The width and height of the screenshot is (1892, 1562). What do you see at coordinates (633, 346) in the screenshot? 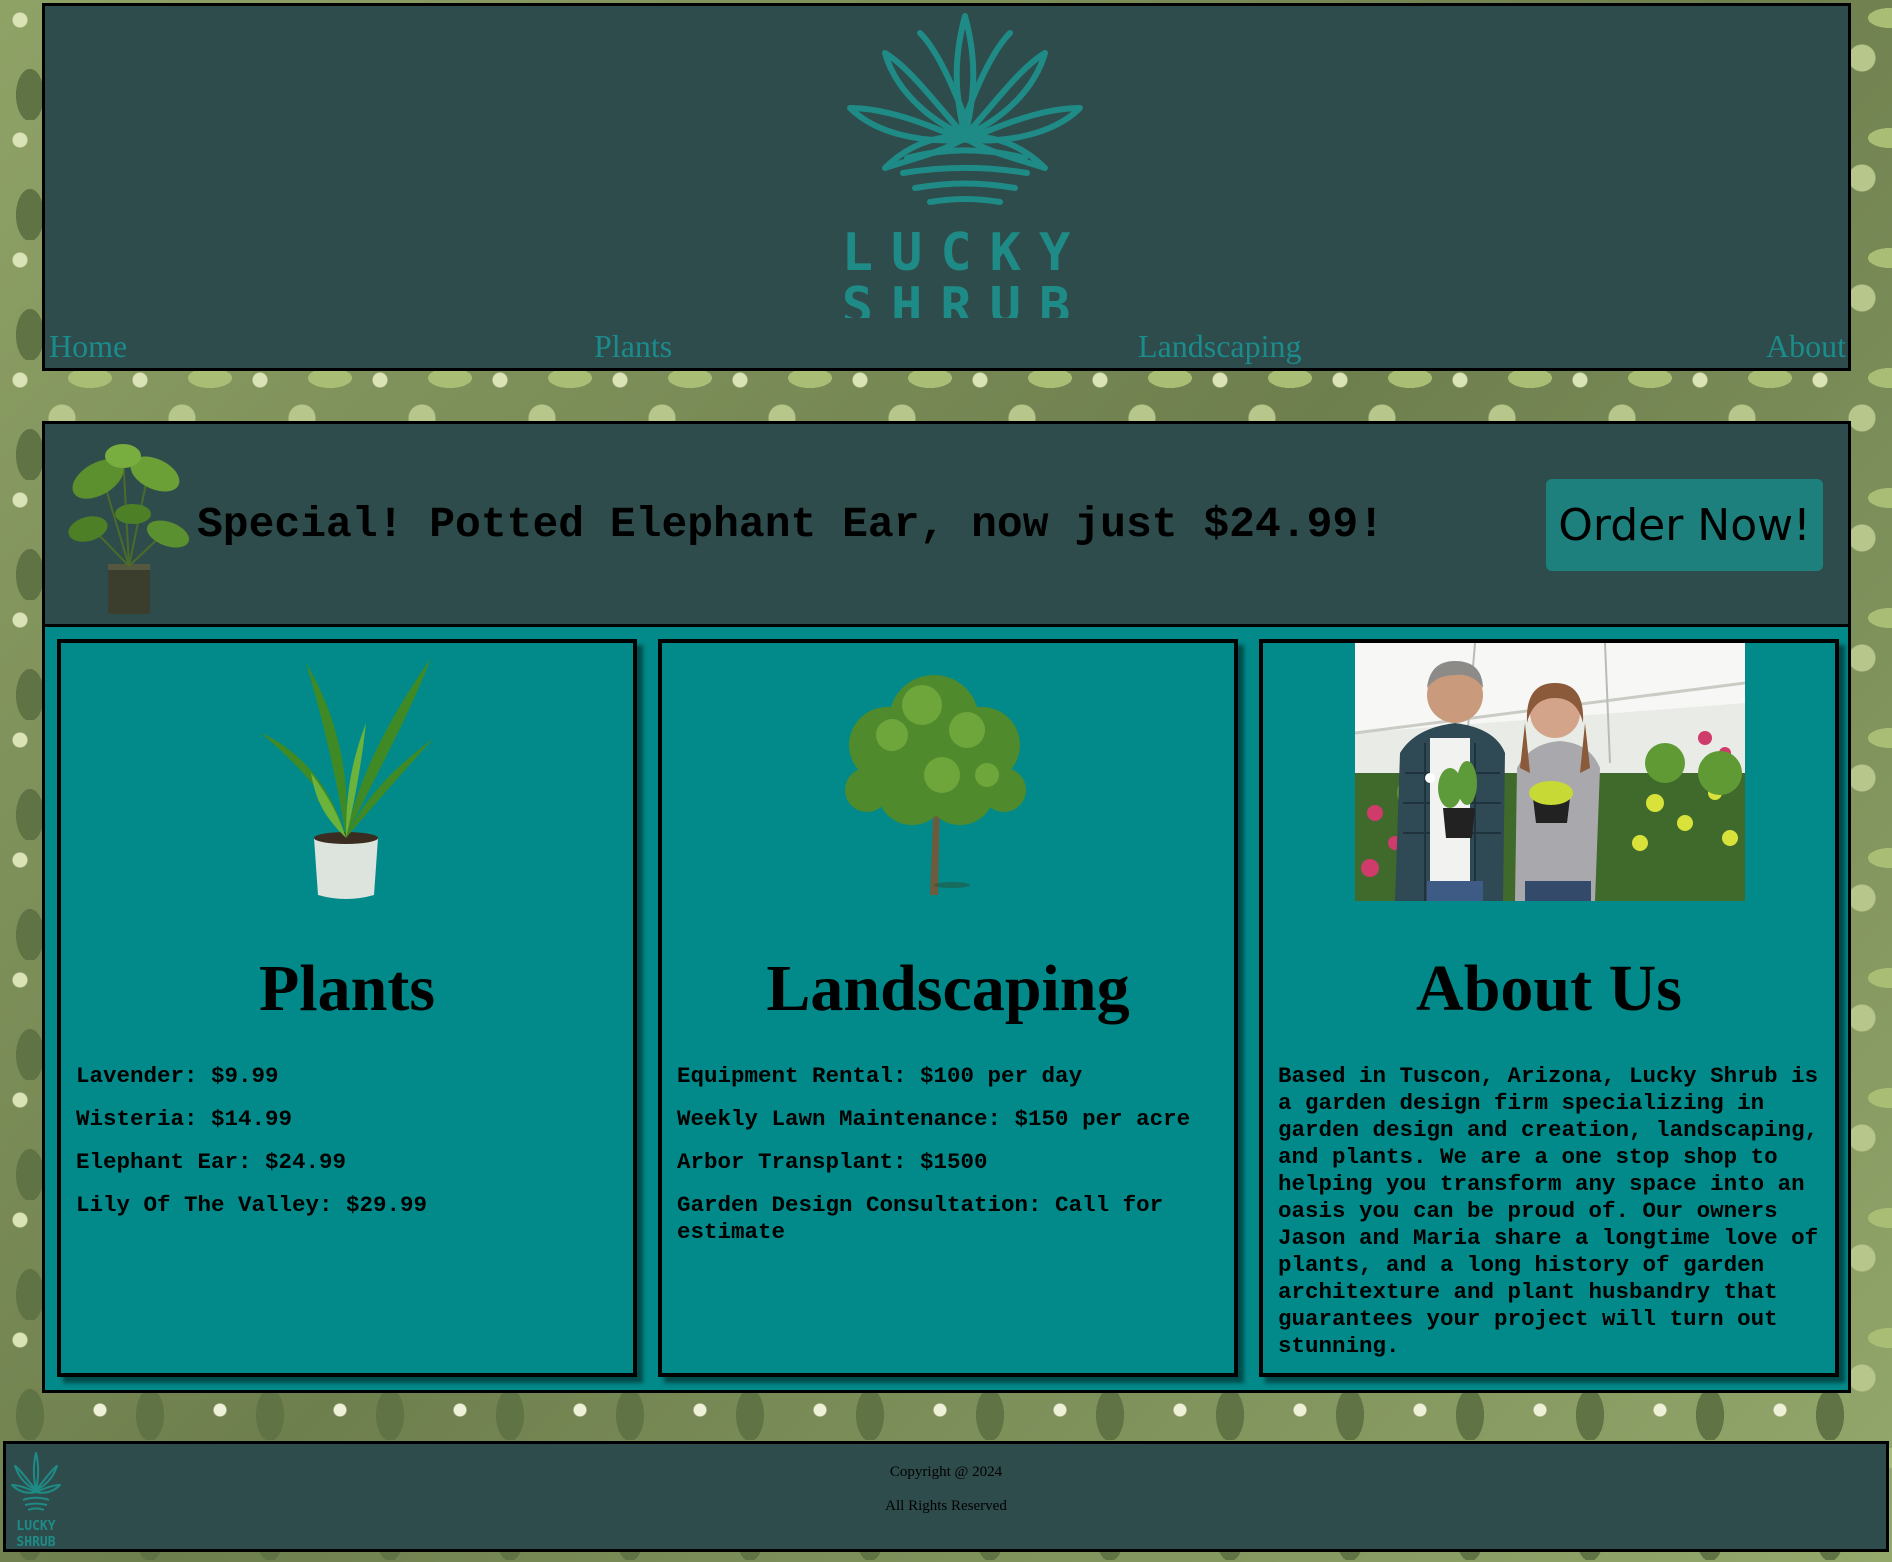
I see `nav-plants-link: Plants` at bounding box center [633, 346].